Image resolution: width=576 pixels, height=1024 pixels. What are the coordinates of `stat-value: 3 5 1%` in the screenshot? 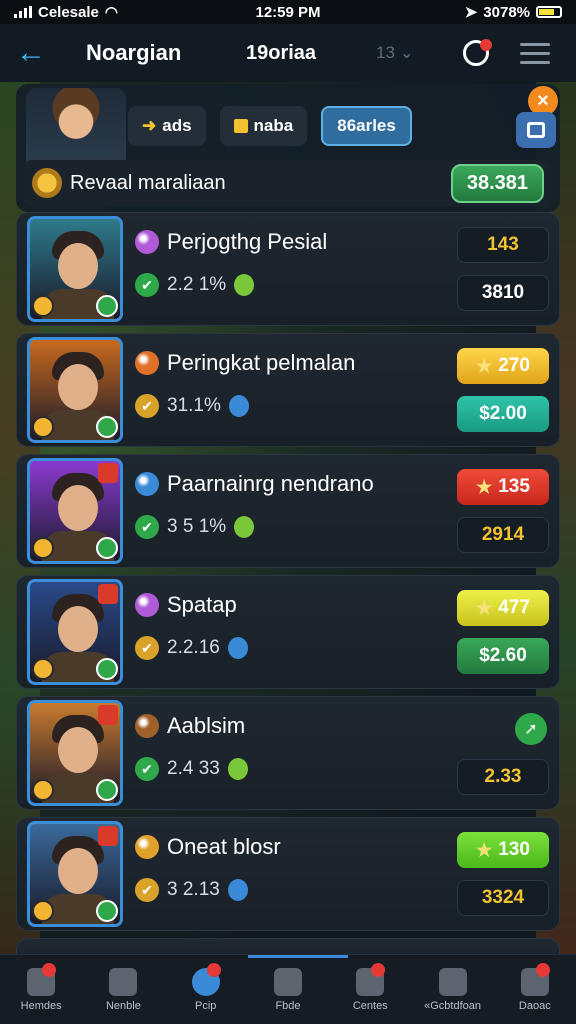 It's located at (197, 526).